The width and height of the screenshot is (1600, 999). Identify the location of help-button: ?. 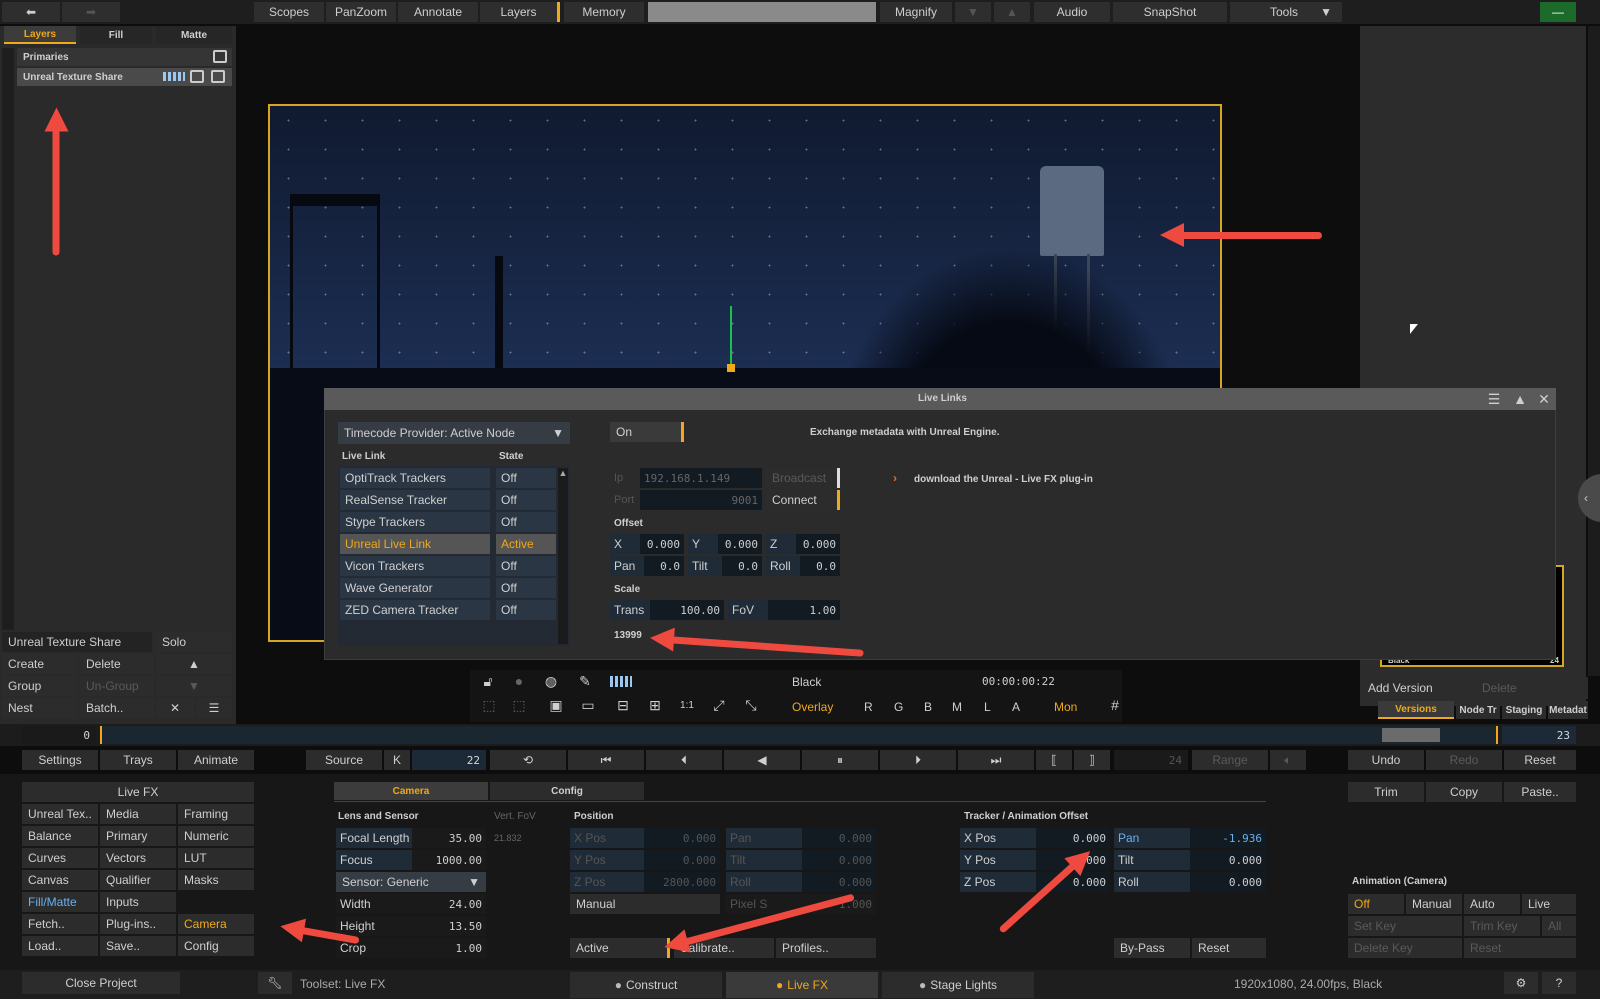
(1559, 983).